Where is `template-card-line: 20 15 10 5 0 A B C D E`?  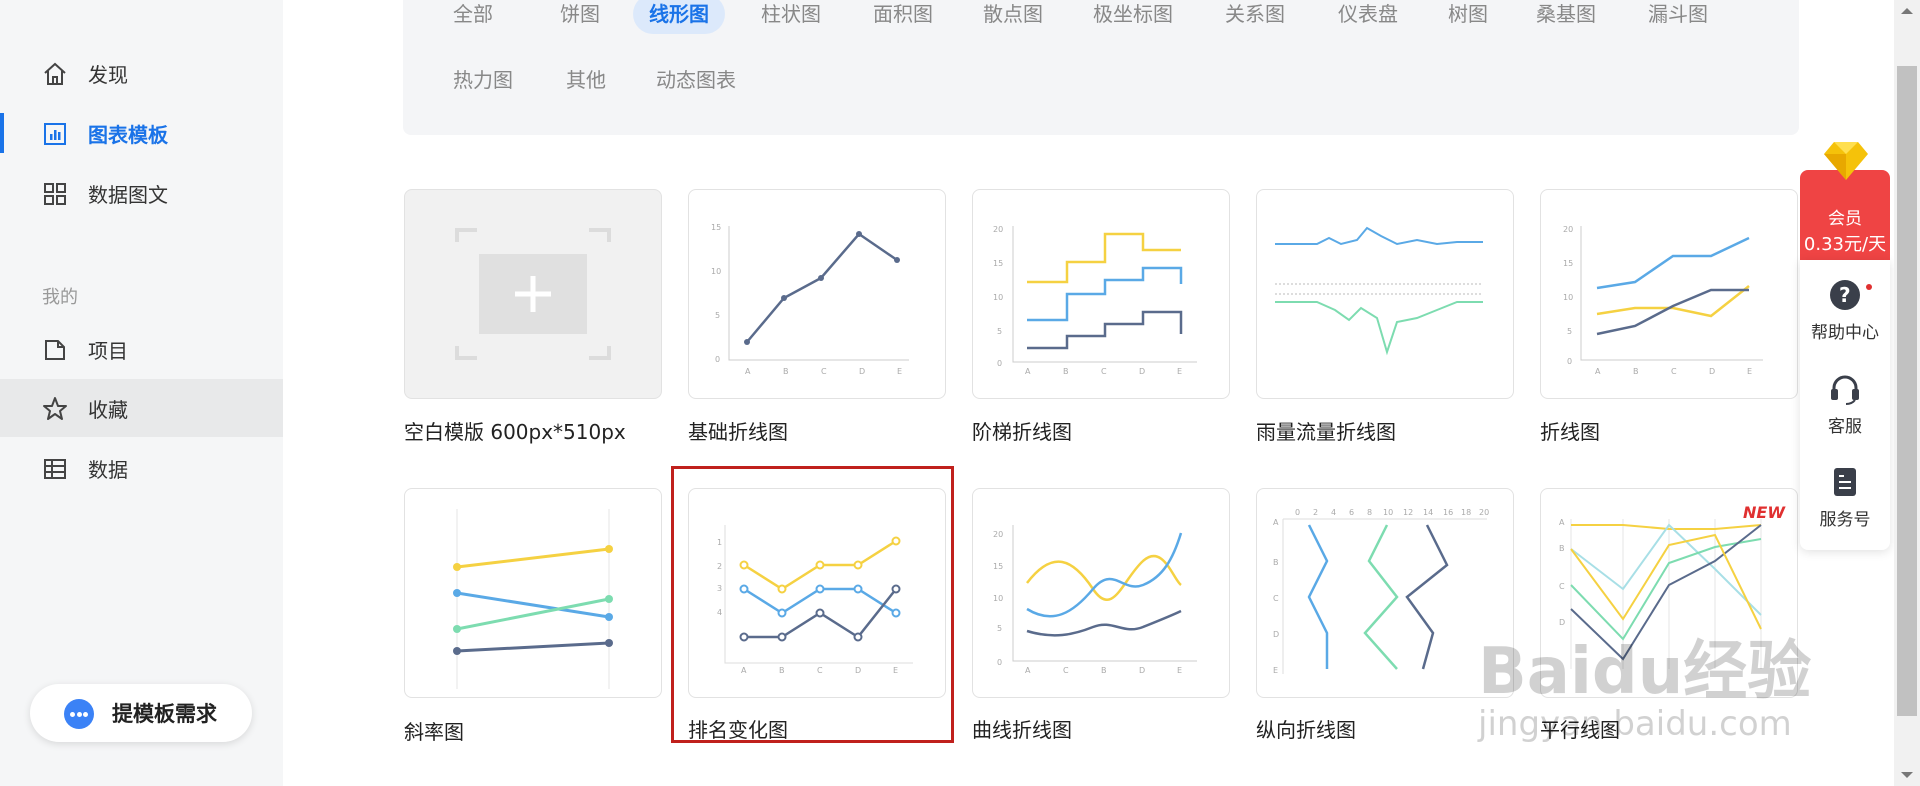
template-card-line: 20 15 10 5 0 A B C D E is located at coordinates (1669, 294).